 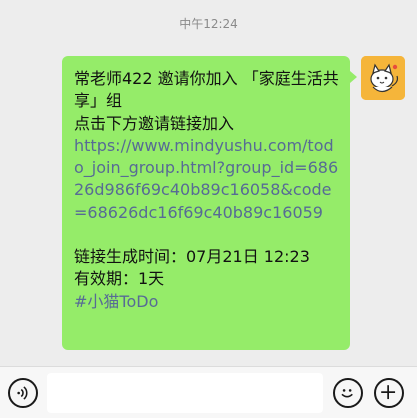 I want to click on plus-icon, so click(x=388, y=392).